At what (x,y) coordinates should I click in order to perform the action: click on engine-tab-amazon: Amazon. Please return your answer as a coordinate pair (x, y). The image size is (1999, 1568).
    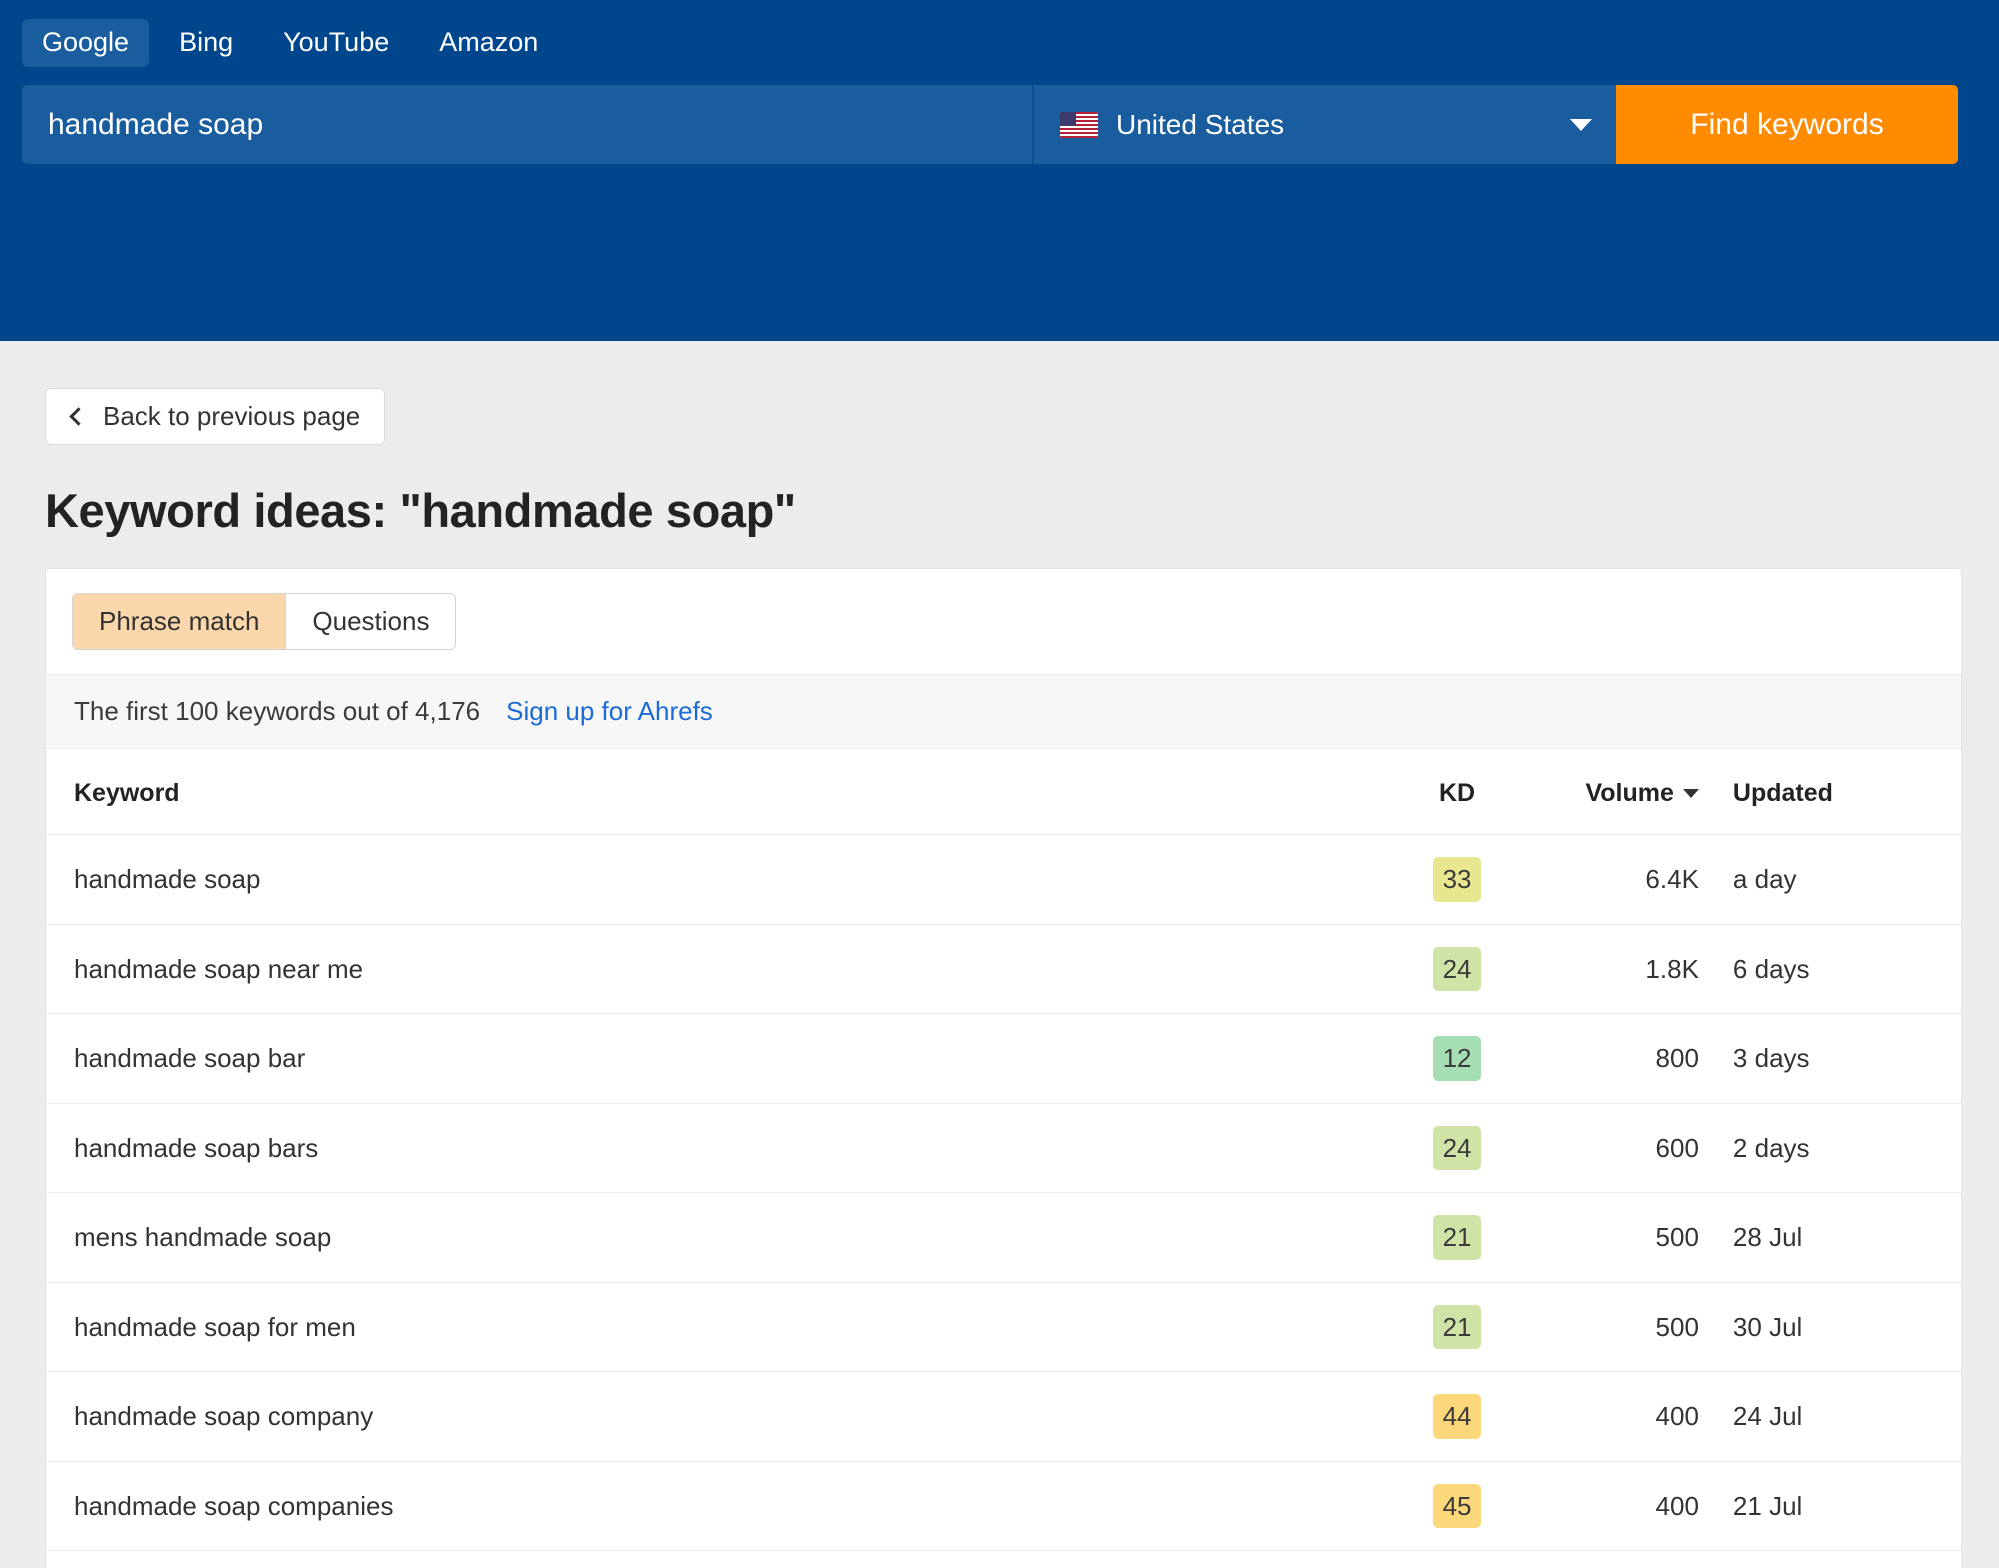
    Looking at the image, I should click on (488, 43).